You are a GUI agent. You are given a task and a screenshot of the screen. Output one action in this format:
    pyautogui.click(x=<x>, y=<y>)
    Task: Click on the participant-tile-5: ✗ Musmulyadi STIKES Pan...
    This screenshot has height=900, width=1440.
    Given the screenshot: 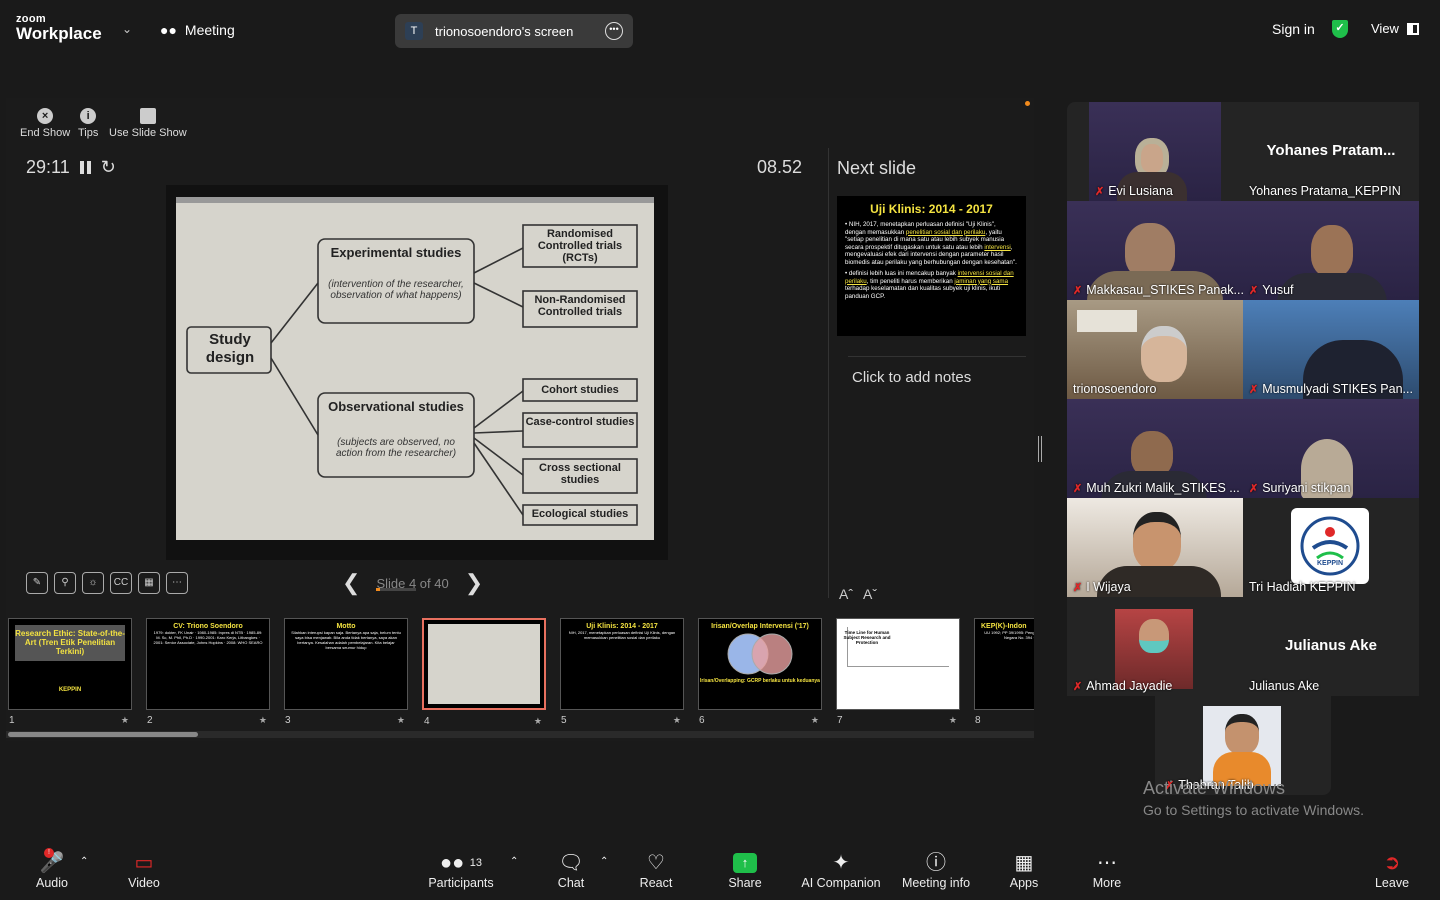 What is the action you would take?
    pyautogui.click(x=1331, y=349)
    